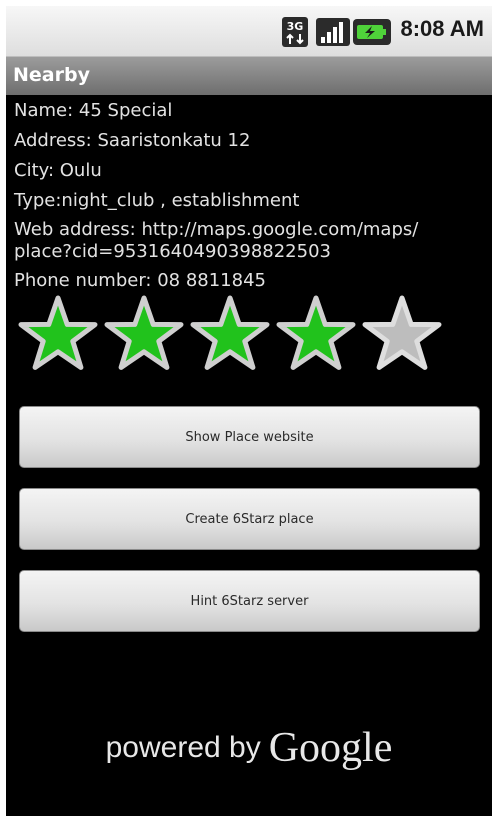 The image size is (498, 816). I want to click on place-address: Address: Saaristonkatu 12, so click(132, 140).